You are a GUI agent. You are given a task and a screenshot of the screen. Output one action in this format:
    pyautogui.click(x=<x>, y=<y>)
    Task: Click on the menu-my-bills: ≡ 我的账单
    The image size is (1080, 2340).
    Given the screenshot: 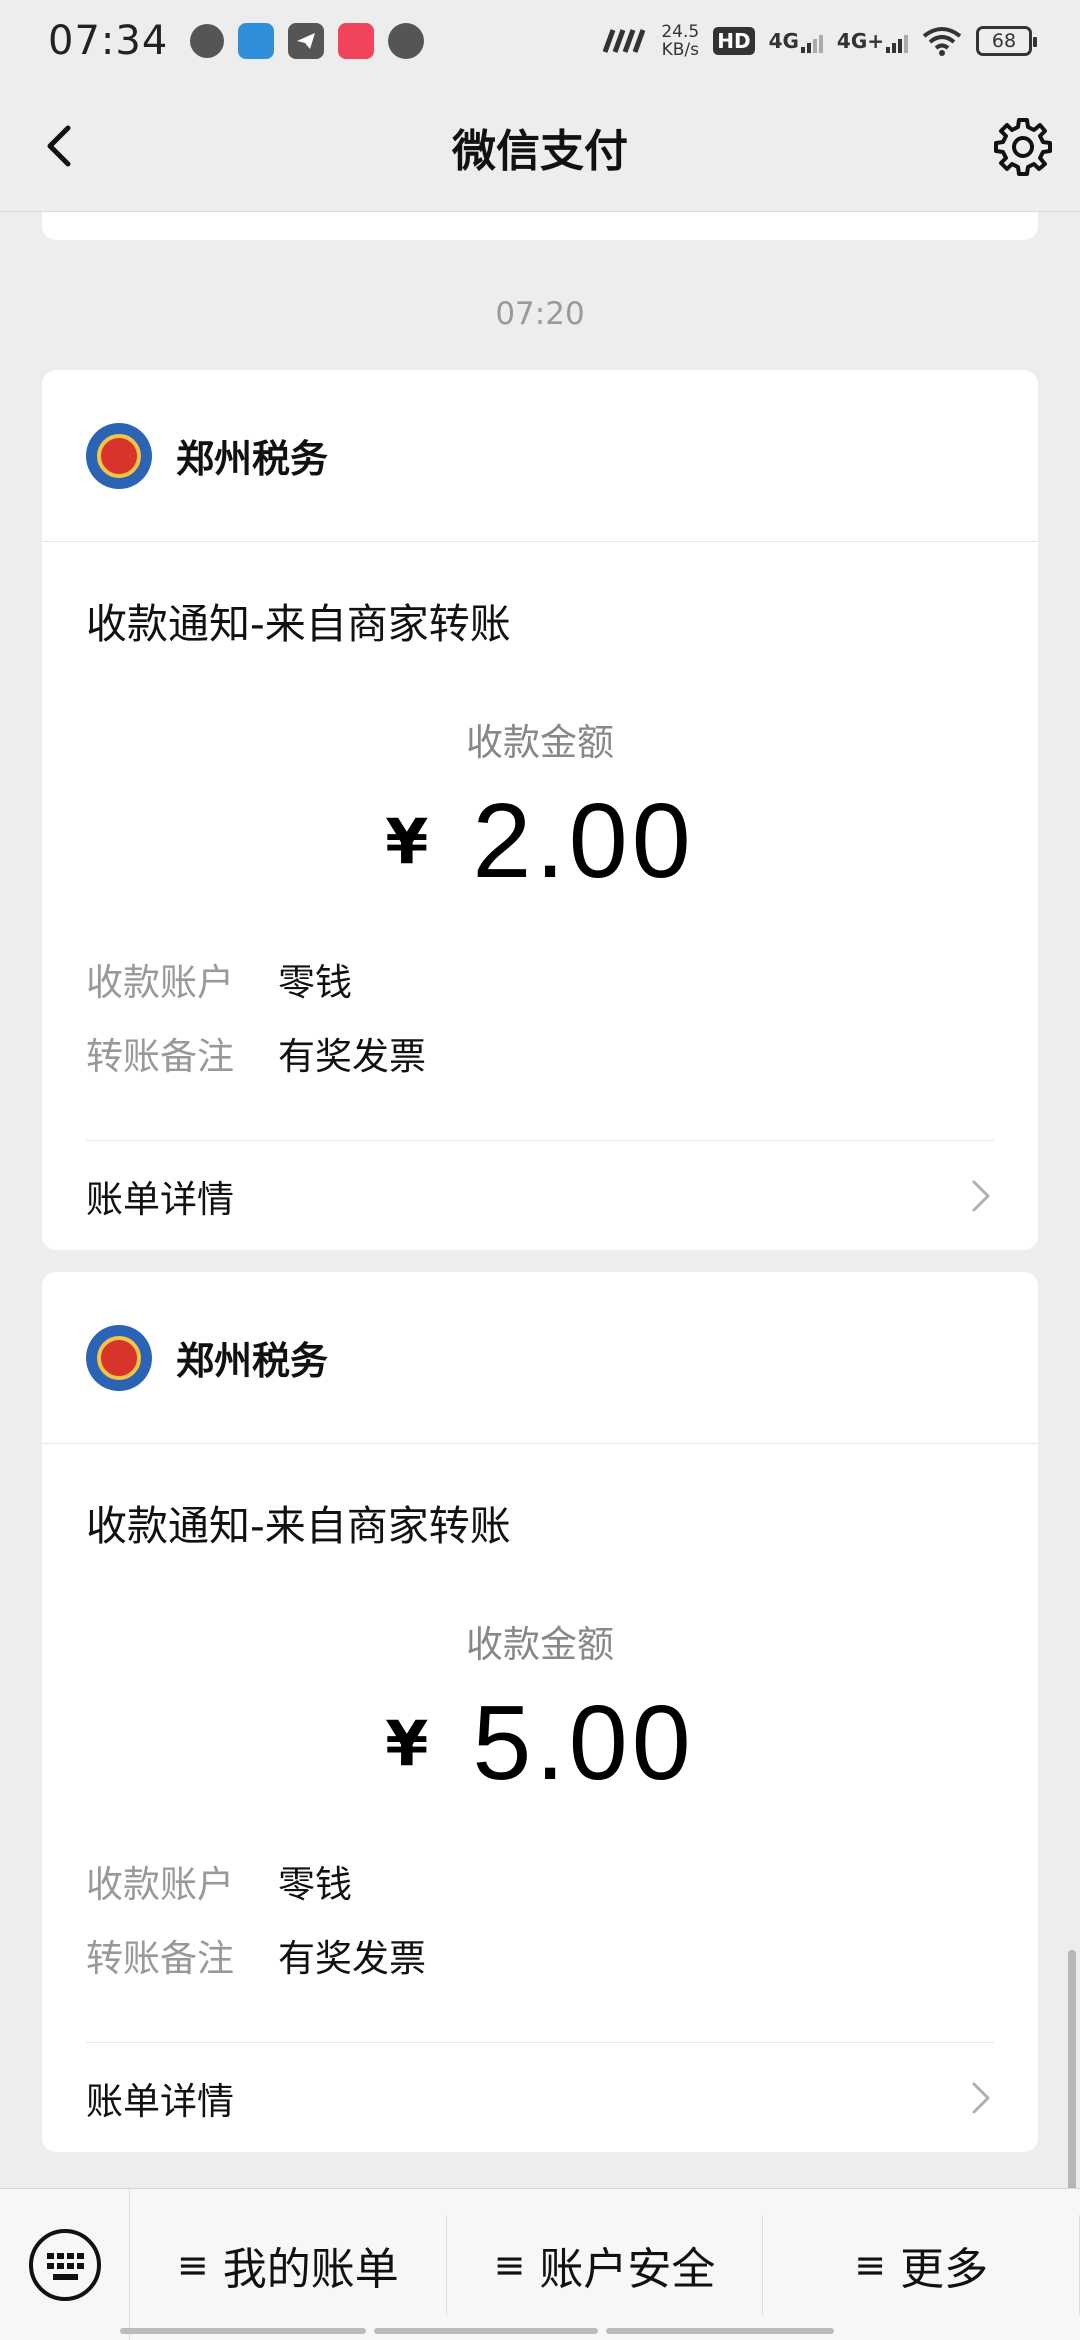 What is the action you would take?
    pyautogui.click(x=288, y=2264)
    